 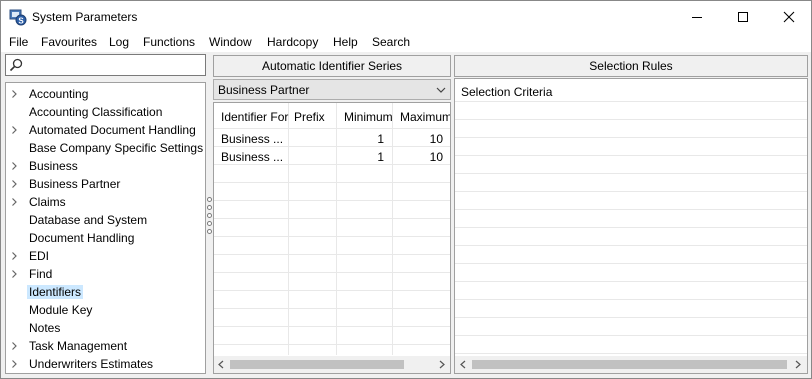 I want to click on cell-minimum: 1, so click(x=380, y=157).